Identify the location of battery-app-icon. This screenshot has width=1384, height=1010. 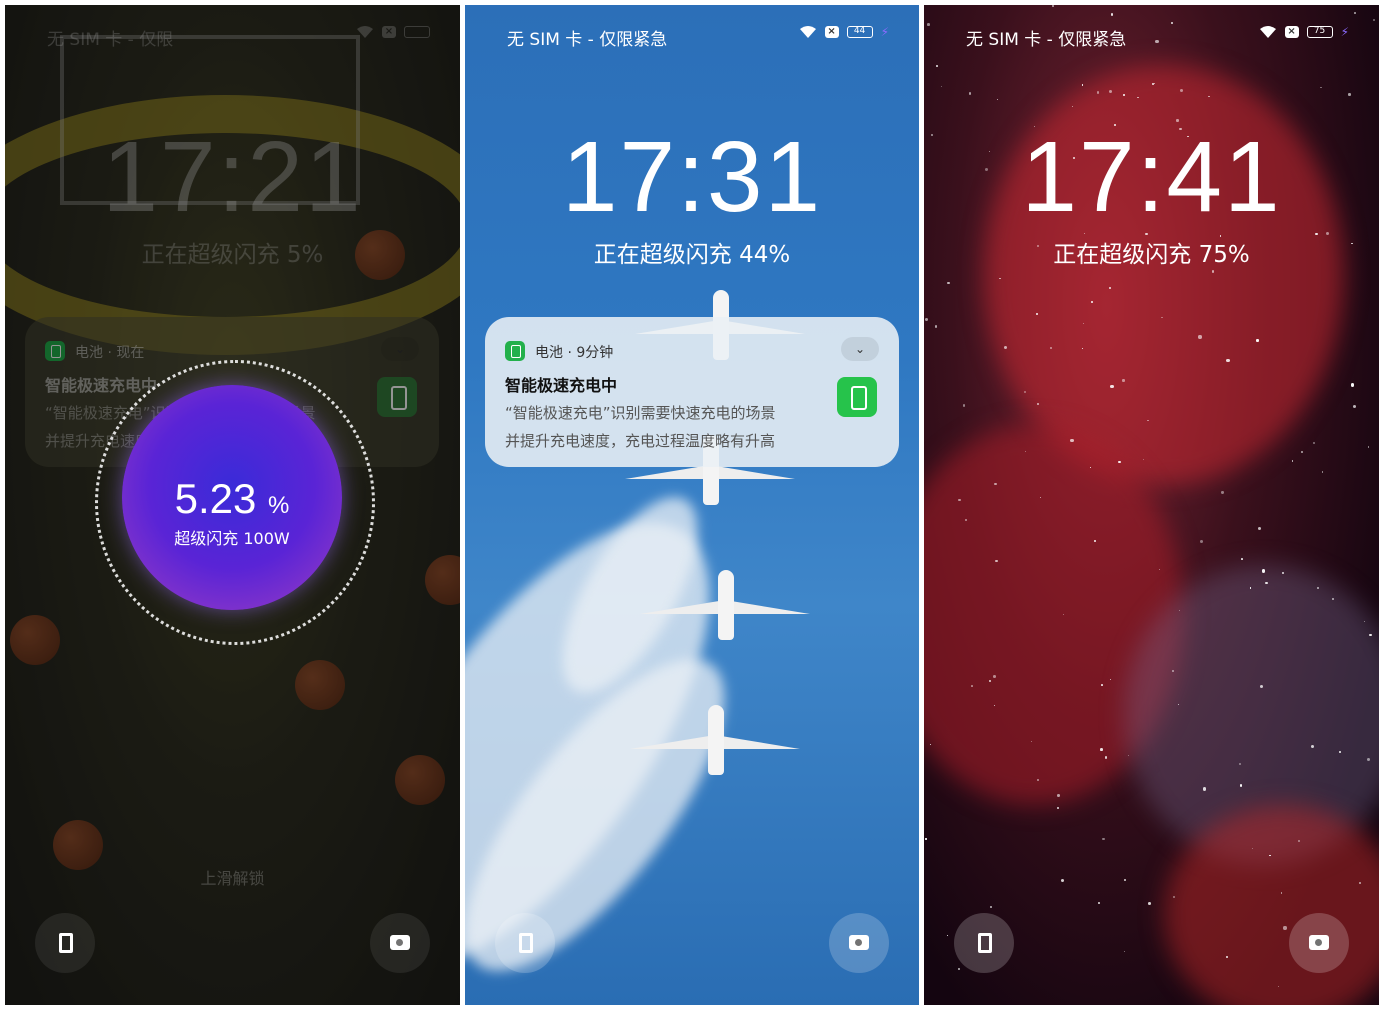
(515, 351).